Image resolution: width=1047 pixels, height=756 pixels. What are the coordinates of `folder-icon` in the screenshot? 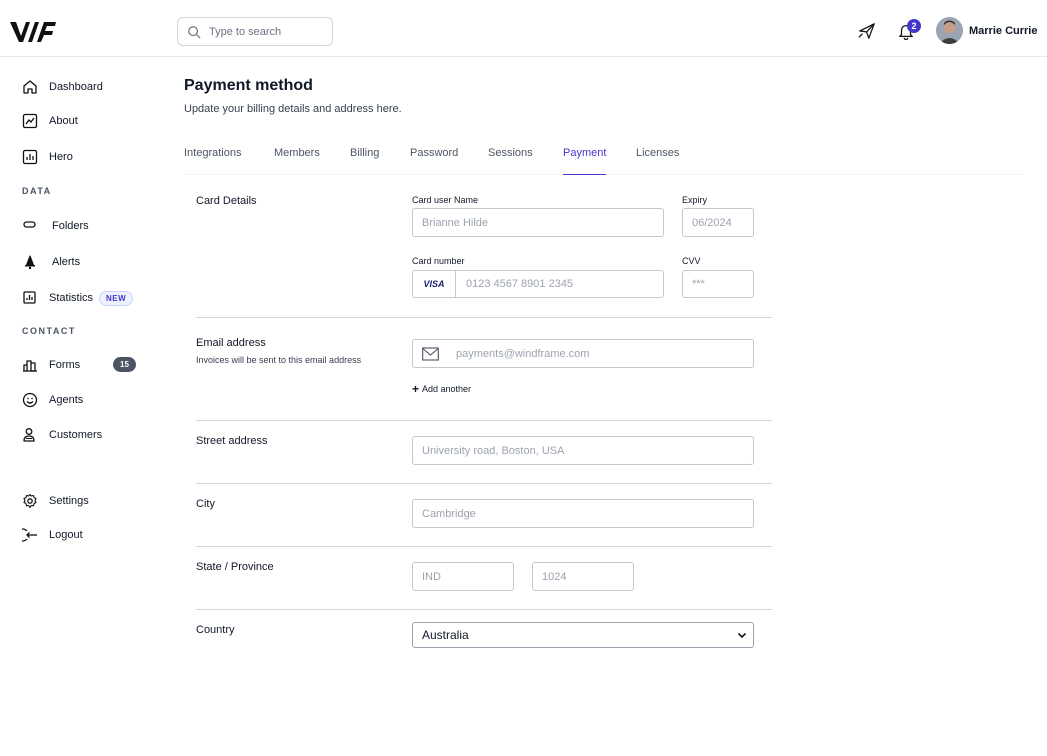 It's located at (29, 224).